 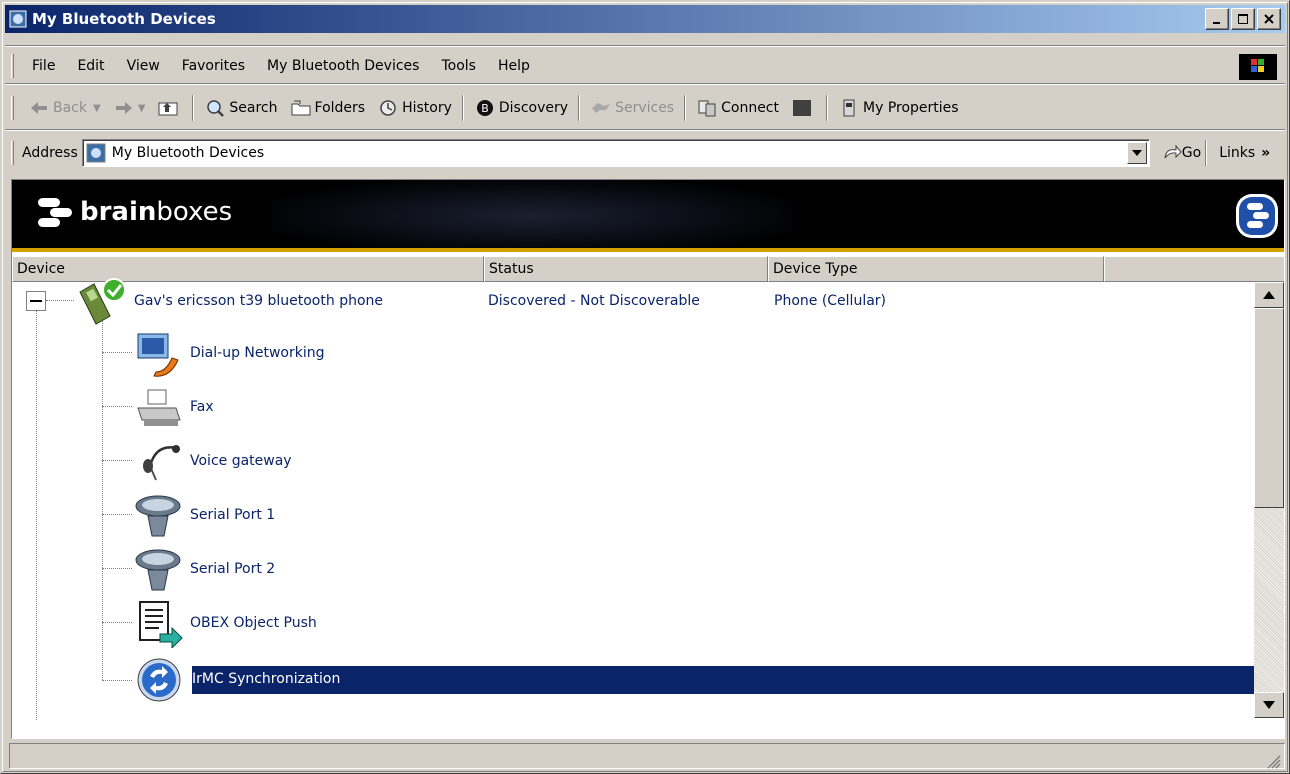 What do you see at coordinates (257, 353) in the screenshot?
I see `service-label: Dial-up Networking` at bounding box center [257, 353].